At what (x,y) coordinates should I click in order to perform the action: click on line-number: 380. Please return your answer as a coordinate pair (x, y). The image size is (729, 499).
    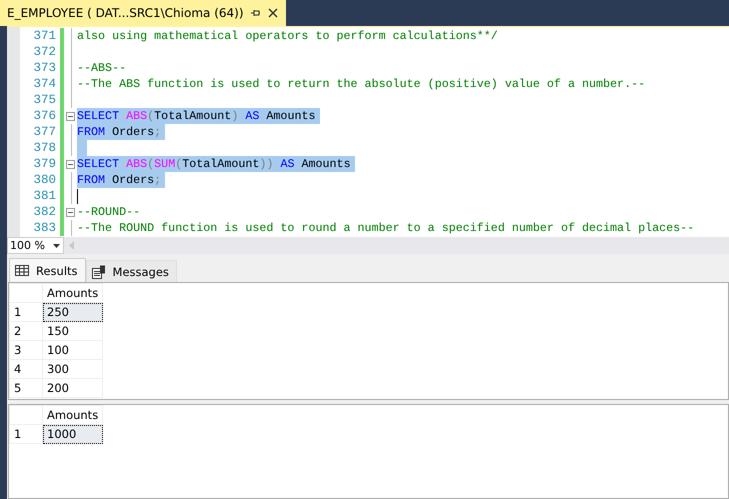
    Looking at the image, I should click on (44, 180).